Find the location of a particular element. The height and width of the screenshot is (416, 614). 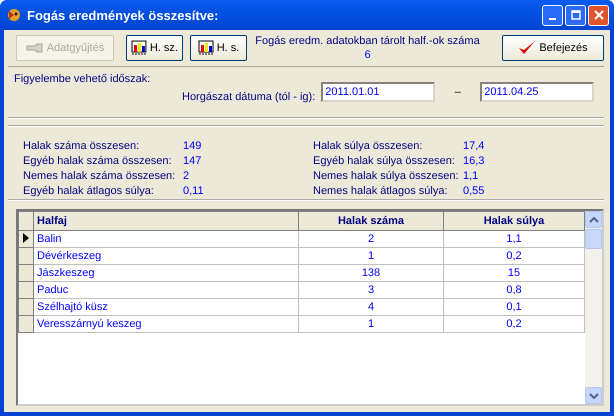

stat-value: 0,55 is located at coordinates (473, 191).